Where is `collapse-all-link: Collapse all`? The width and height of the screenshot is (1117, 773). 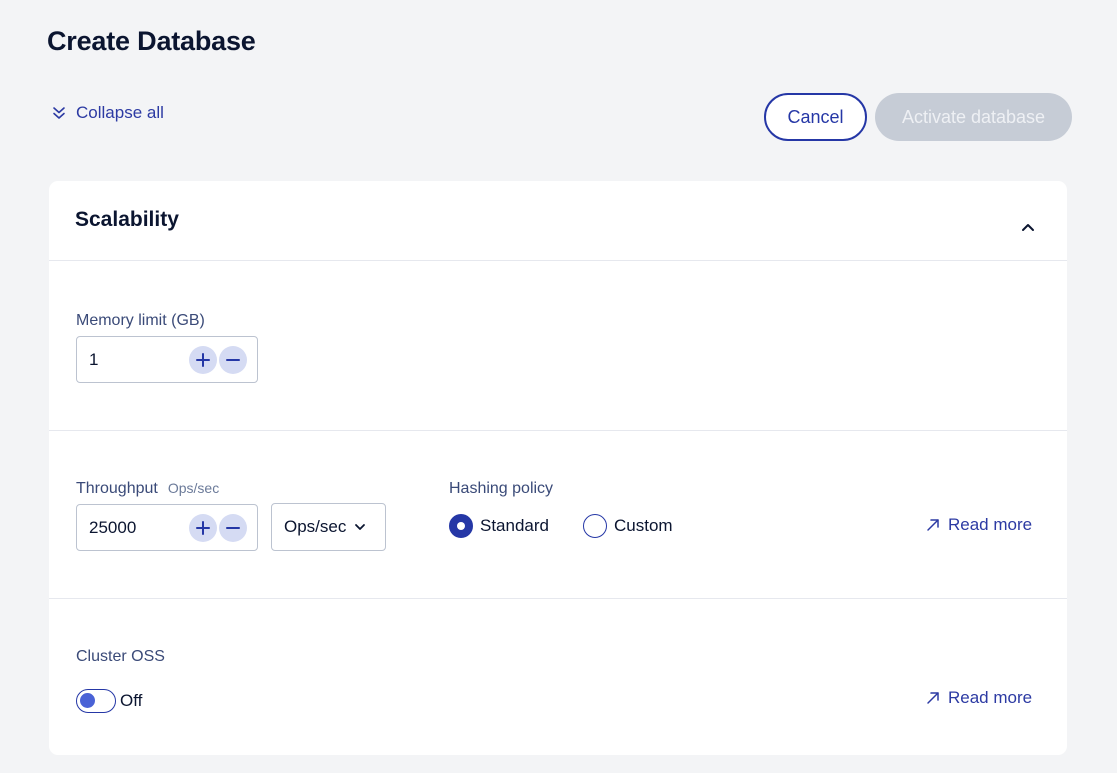 collapse-all-link: Collapse all is located at coordinates (108, 113).